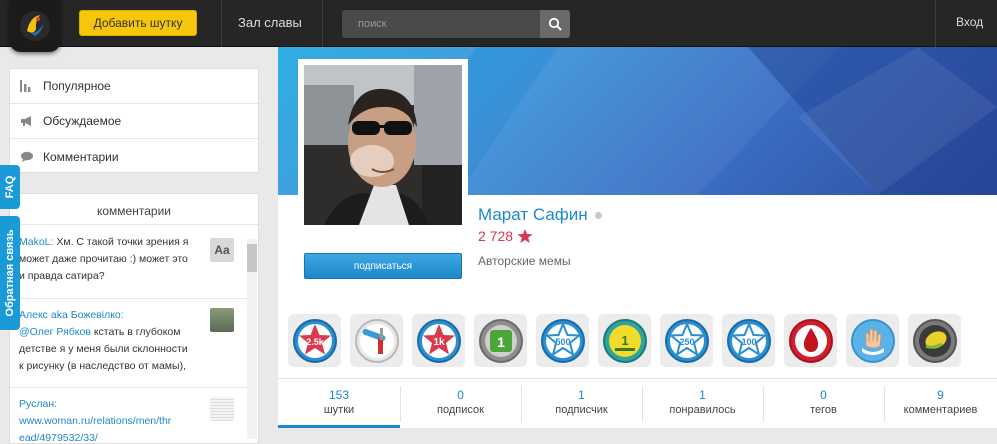  What do you see at coordinates (940, 410) in the screenshot?
I see `stat-label: комментариев` at bounding box center [940, 410].